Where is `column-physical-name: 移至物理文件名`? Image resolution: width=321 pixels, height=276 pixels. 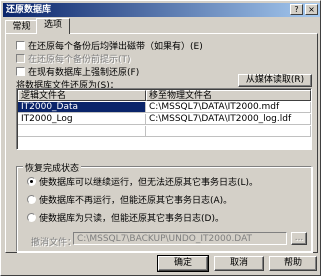 column-physical-name: 移至物理文件名 is located at coordinates (228, 95).